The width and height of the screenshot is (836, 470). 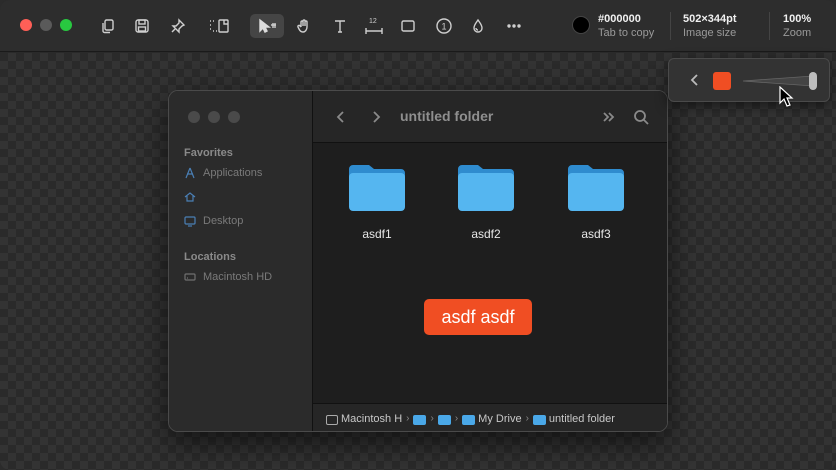 I want to click on mouse-cursor-icon, so click(x=786, y=96).